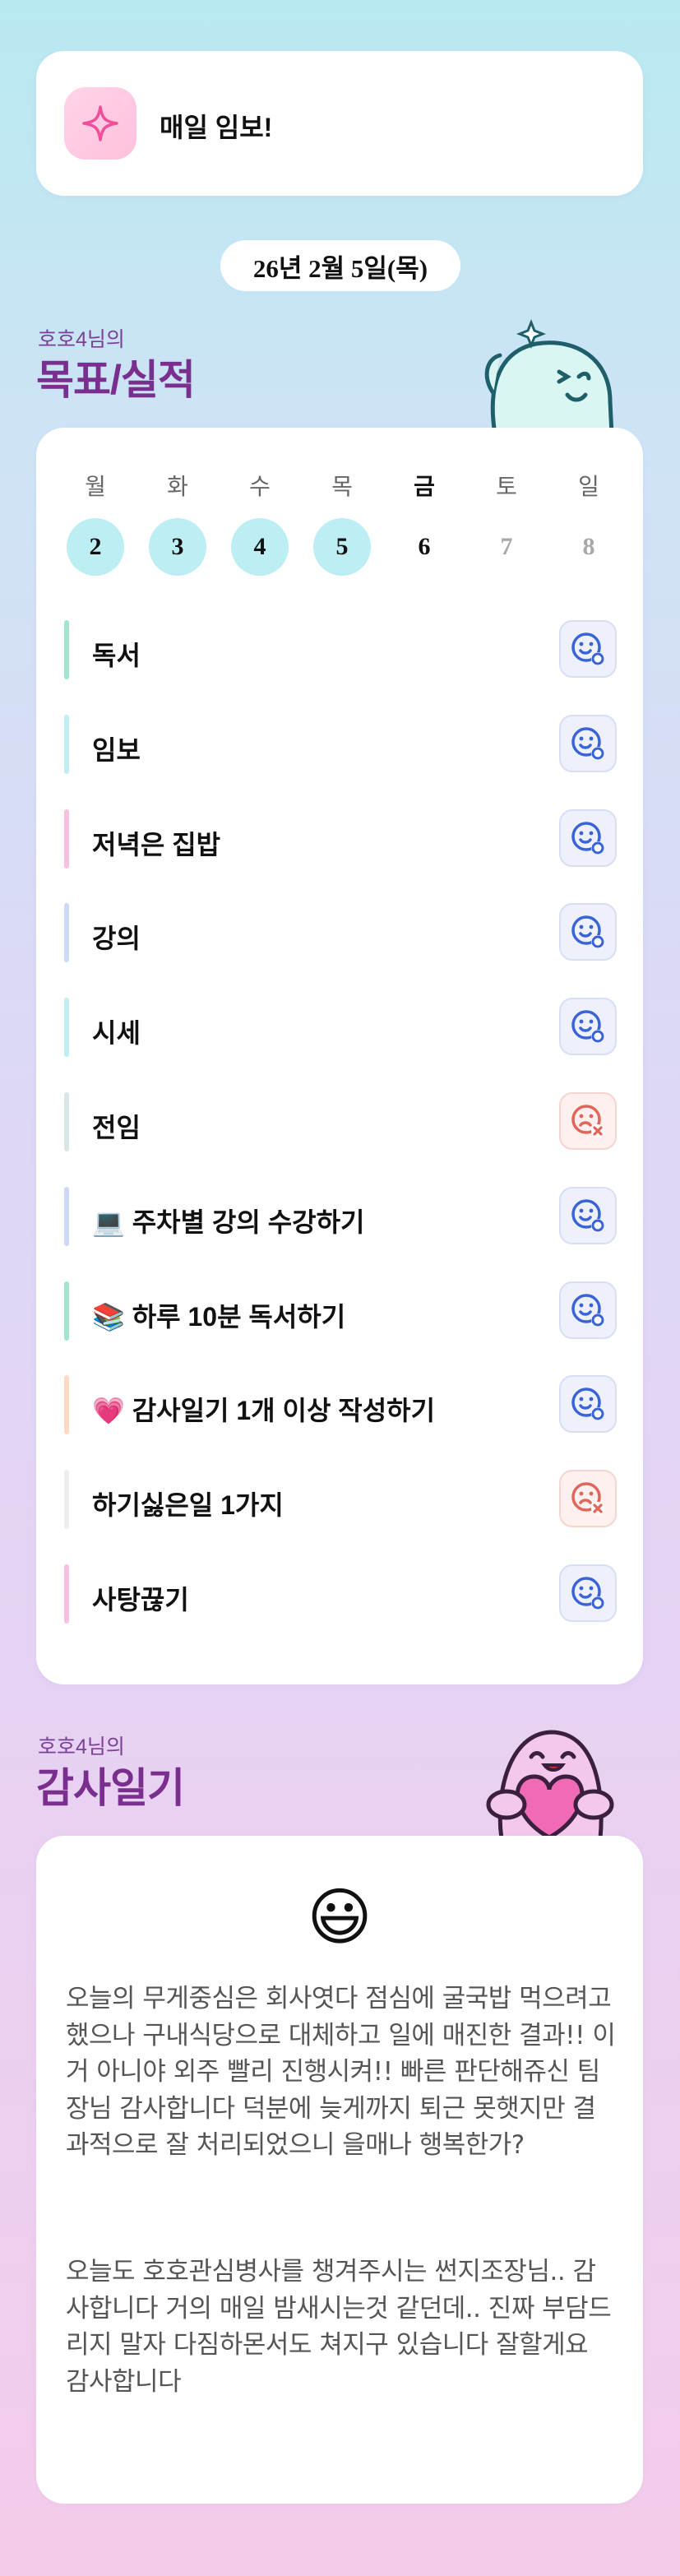  Describe the element at coordinates (100, 124) in the screenshot. I see `sparkle-icon` at that location.